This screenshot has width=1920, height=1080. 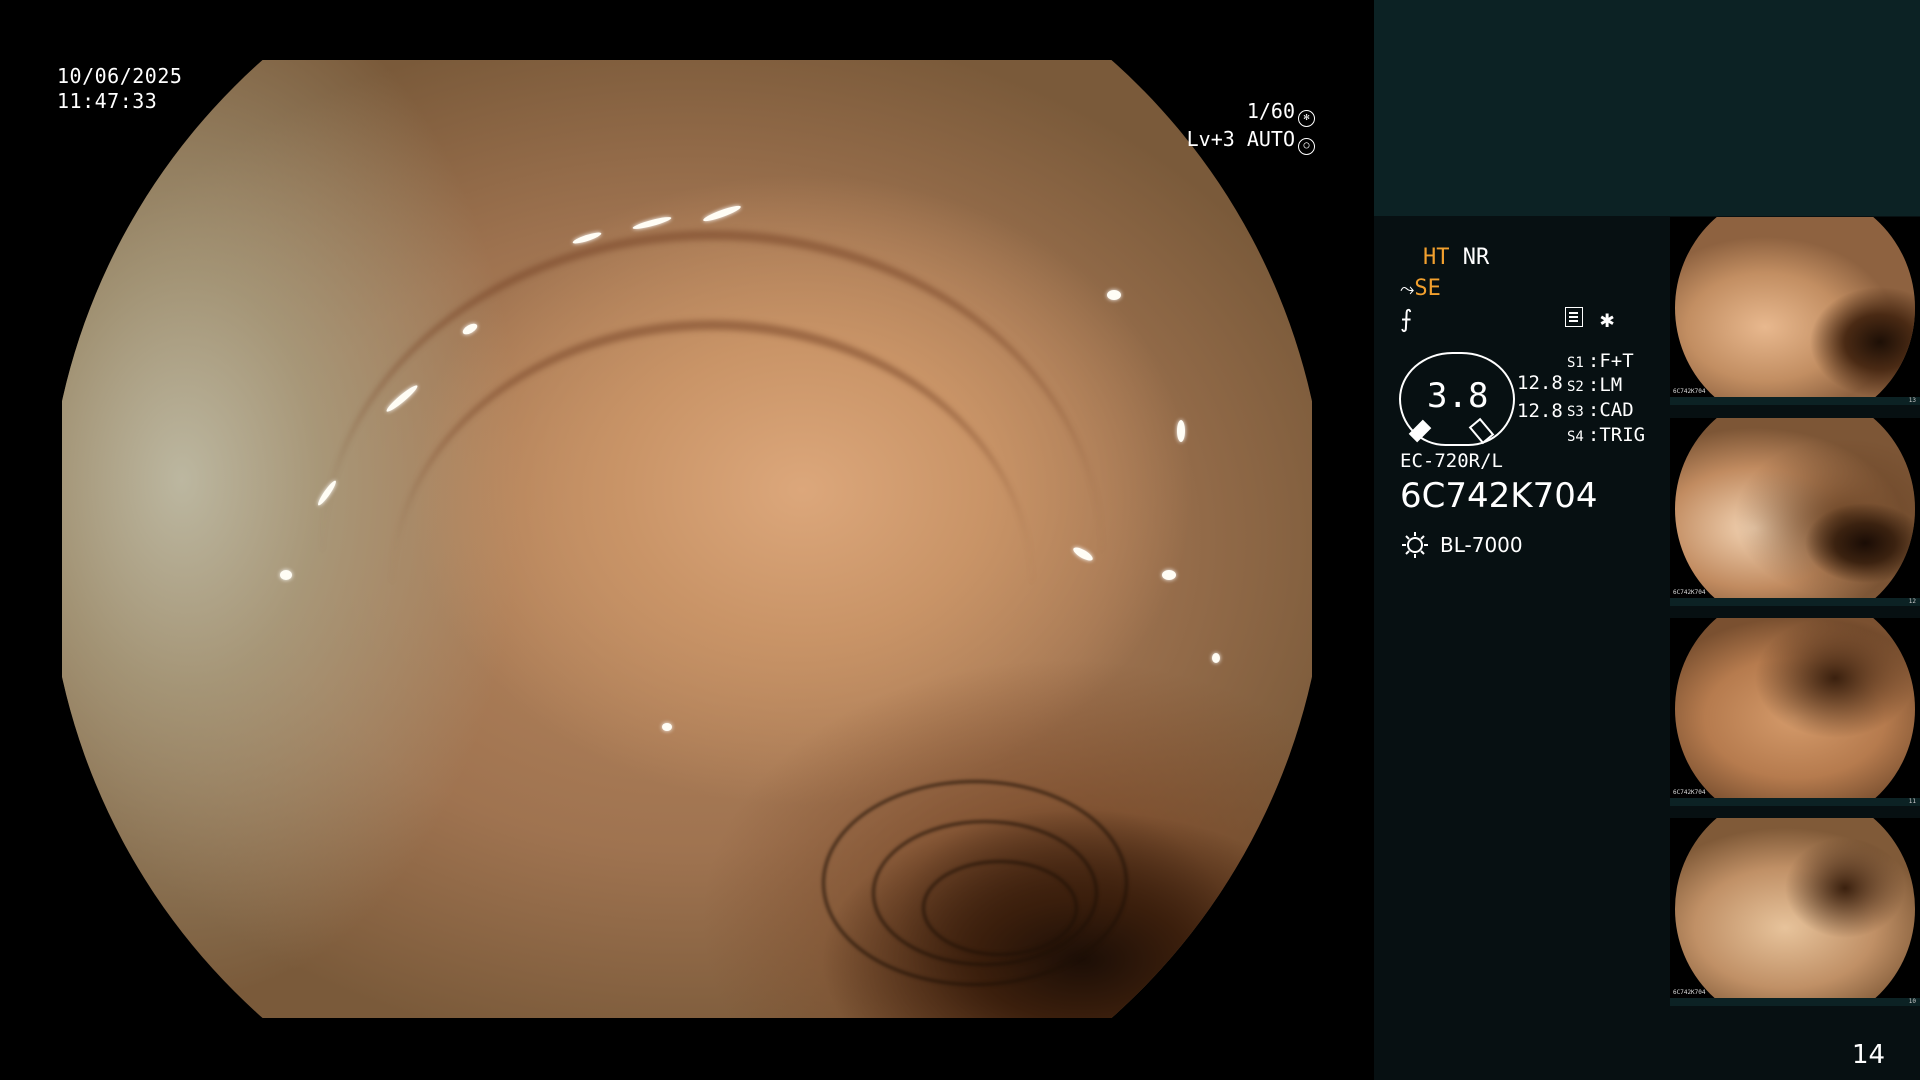 I want to click on menu-icon, so click(x=1574, y=317).